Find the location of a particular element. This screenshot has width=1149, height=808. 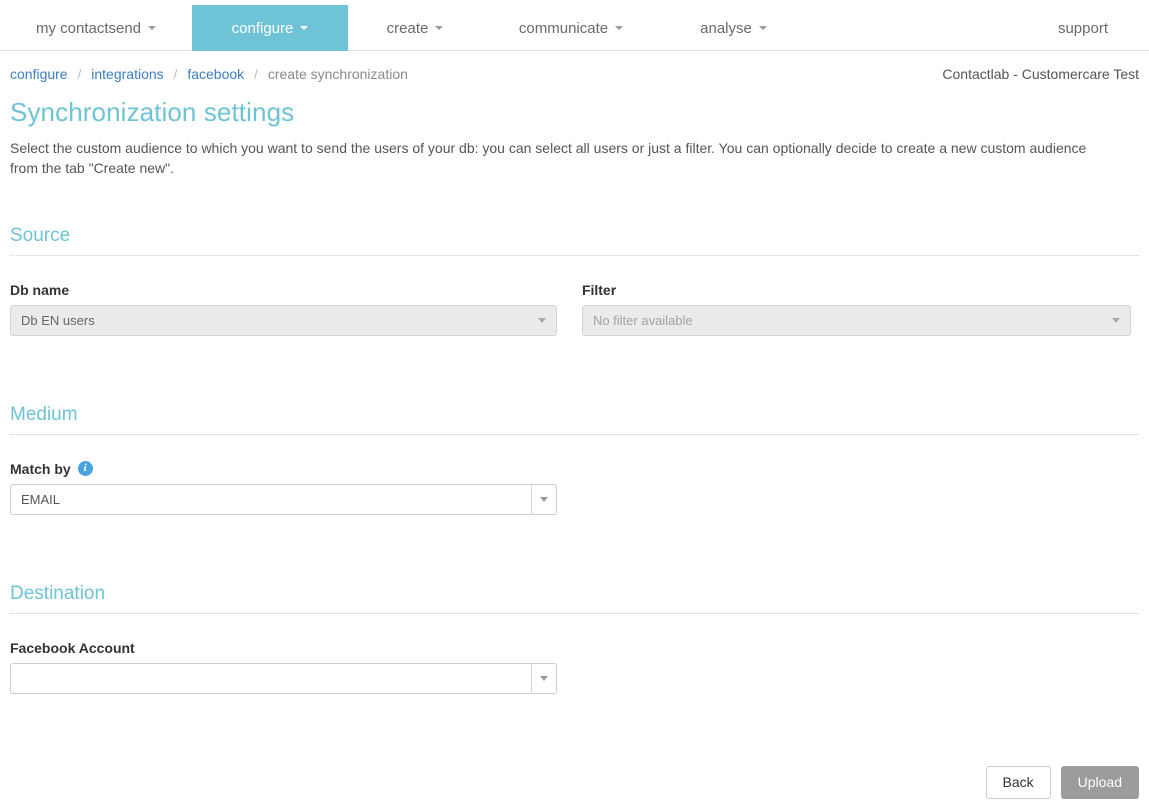

filter-label: Filter is located at coordinates (599, 289).